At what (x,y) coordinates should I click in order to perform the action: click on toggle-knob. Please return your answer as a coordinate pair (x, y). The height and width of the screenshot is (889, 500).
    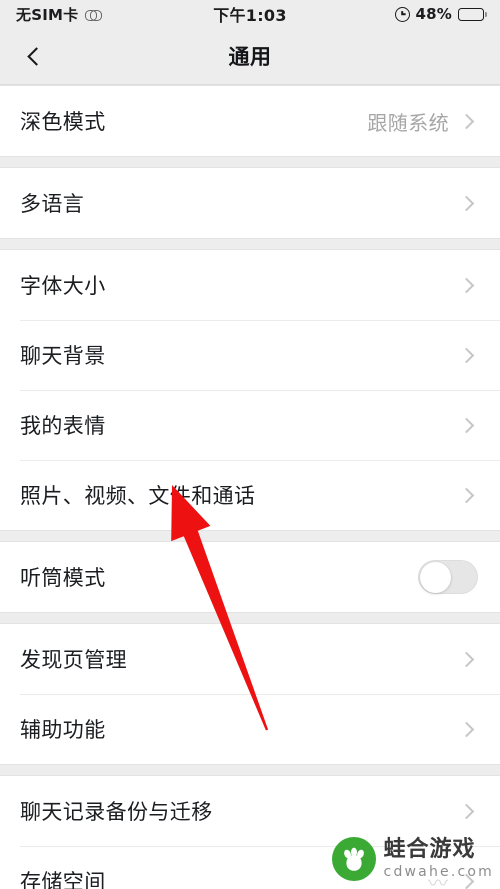
    Looking at the image, I should click on (435, 577).